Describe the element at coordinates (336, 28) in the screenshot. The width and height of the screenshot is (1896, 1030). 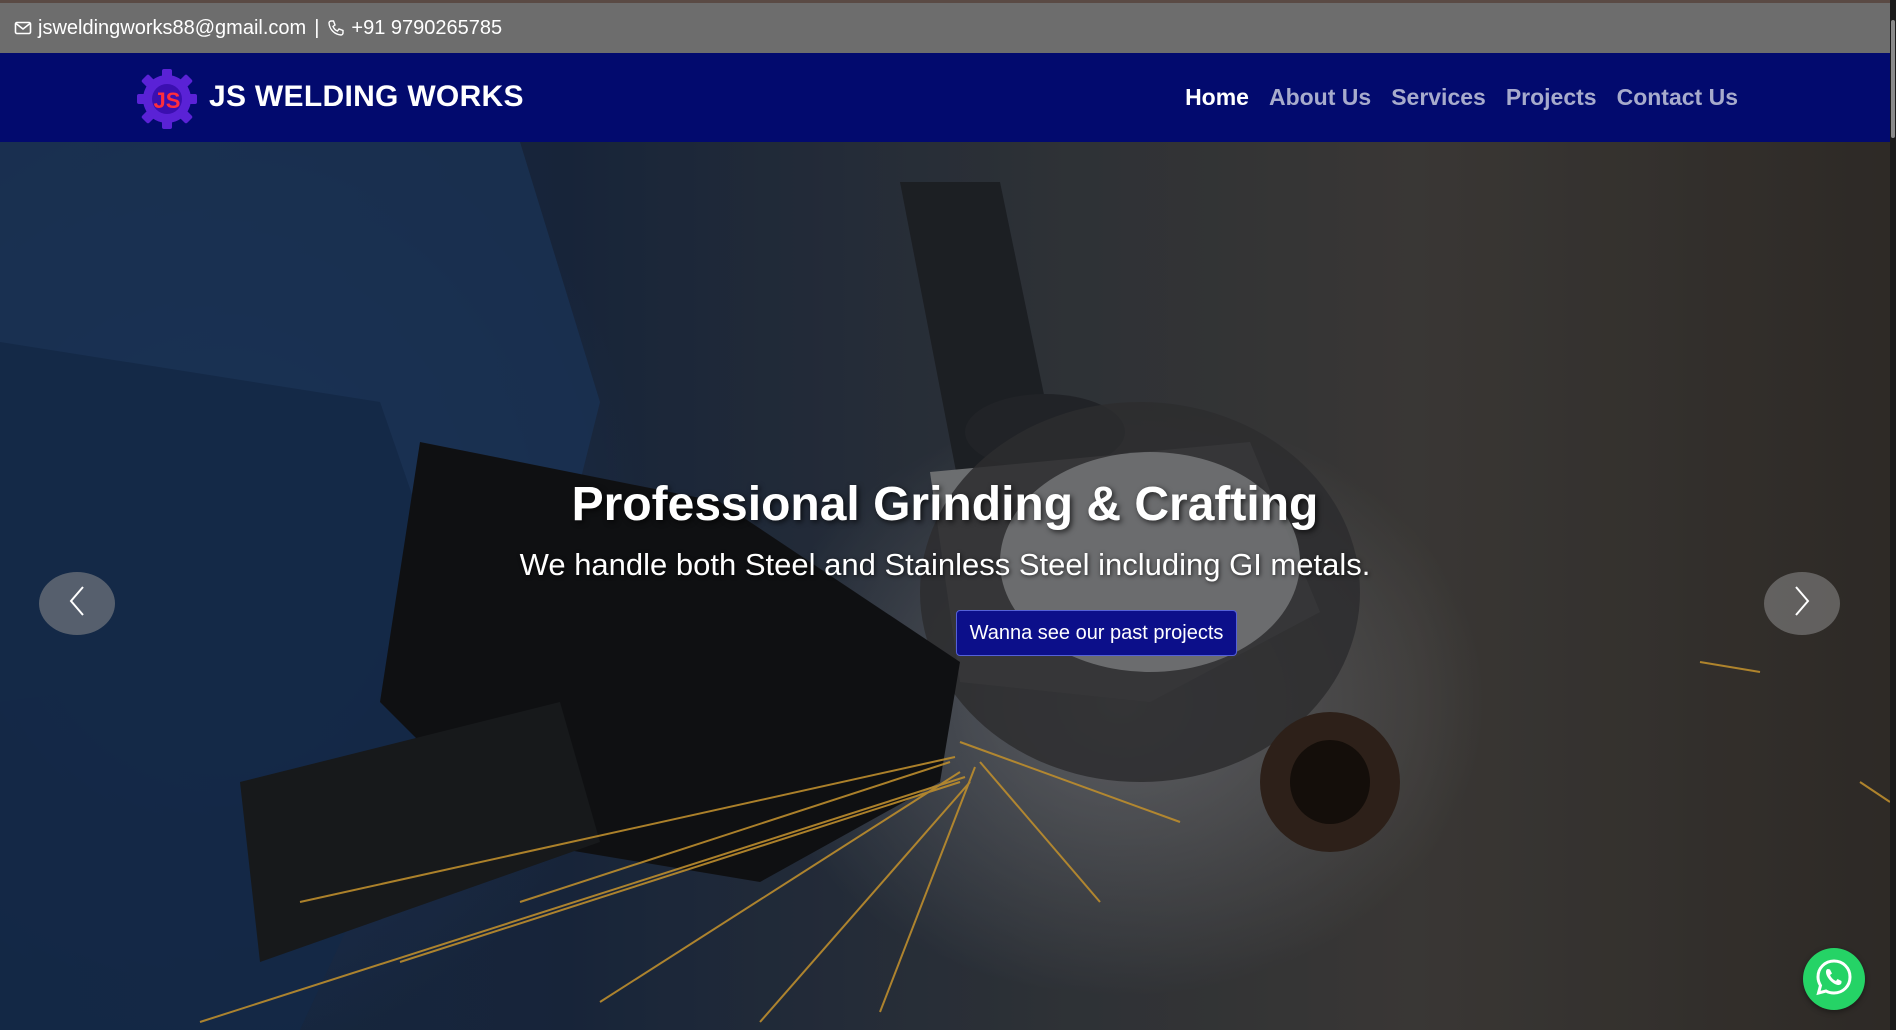
I see `phone-icon` at that location.